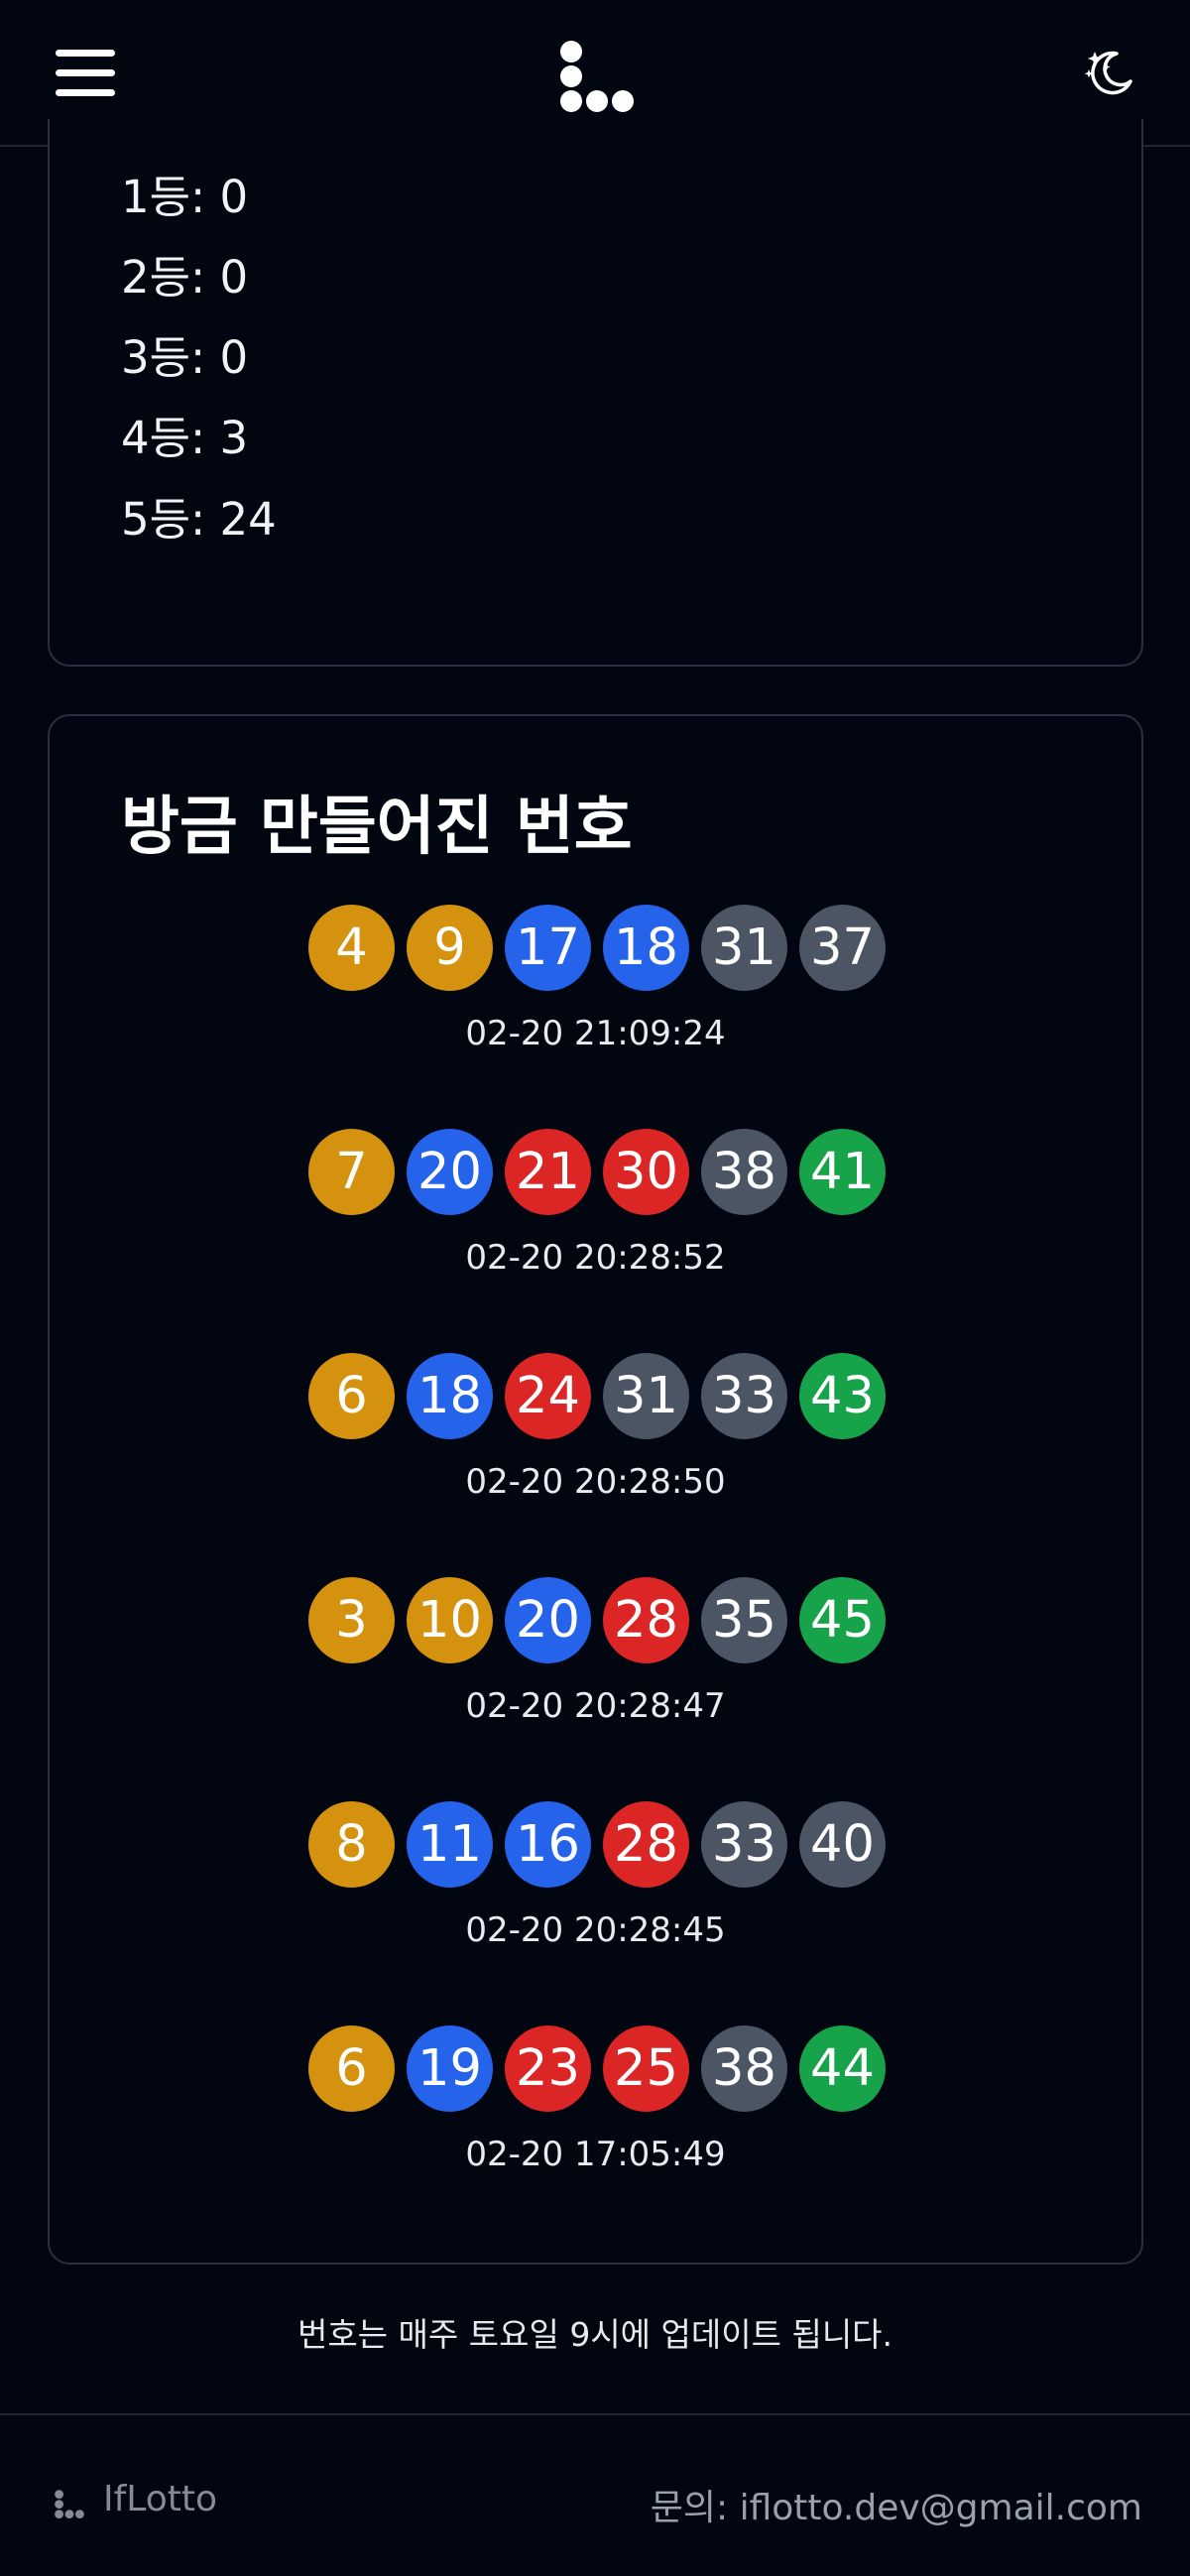  What do you see at coordinates (595, 2114) in the screenshot?
I see `draw-row: 6 19 23 25 38 44 02-20 17:05:49` at bounding box center [595, 2114].